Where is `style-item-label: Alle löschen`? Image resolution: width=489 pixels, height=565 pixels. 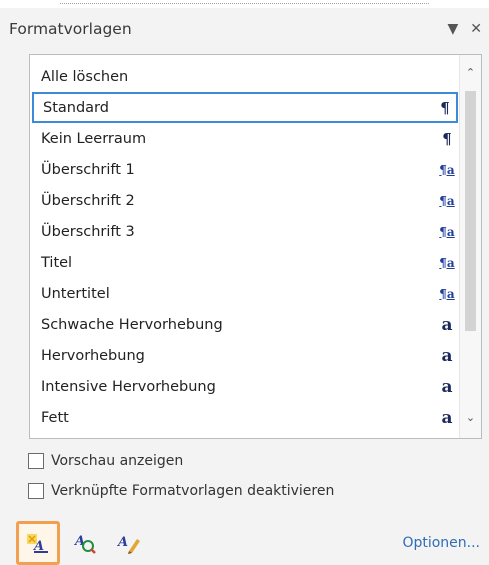
style-item-label: Alle löschen is located at coordinates (85, 76).